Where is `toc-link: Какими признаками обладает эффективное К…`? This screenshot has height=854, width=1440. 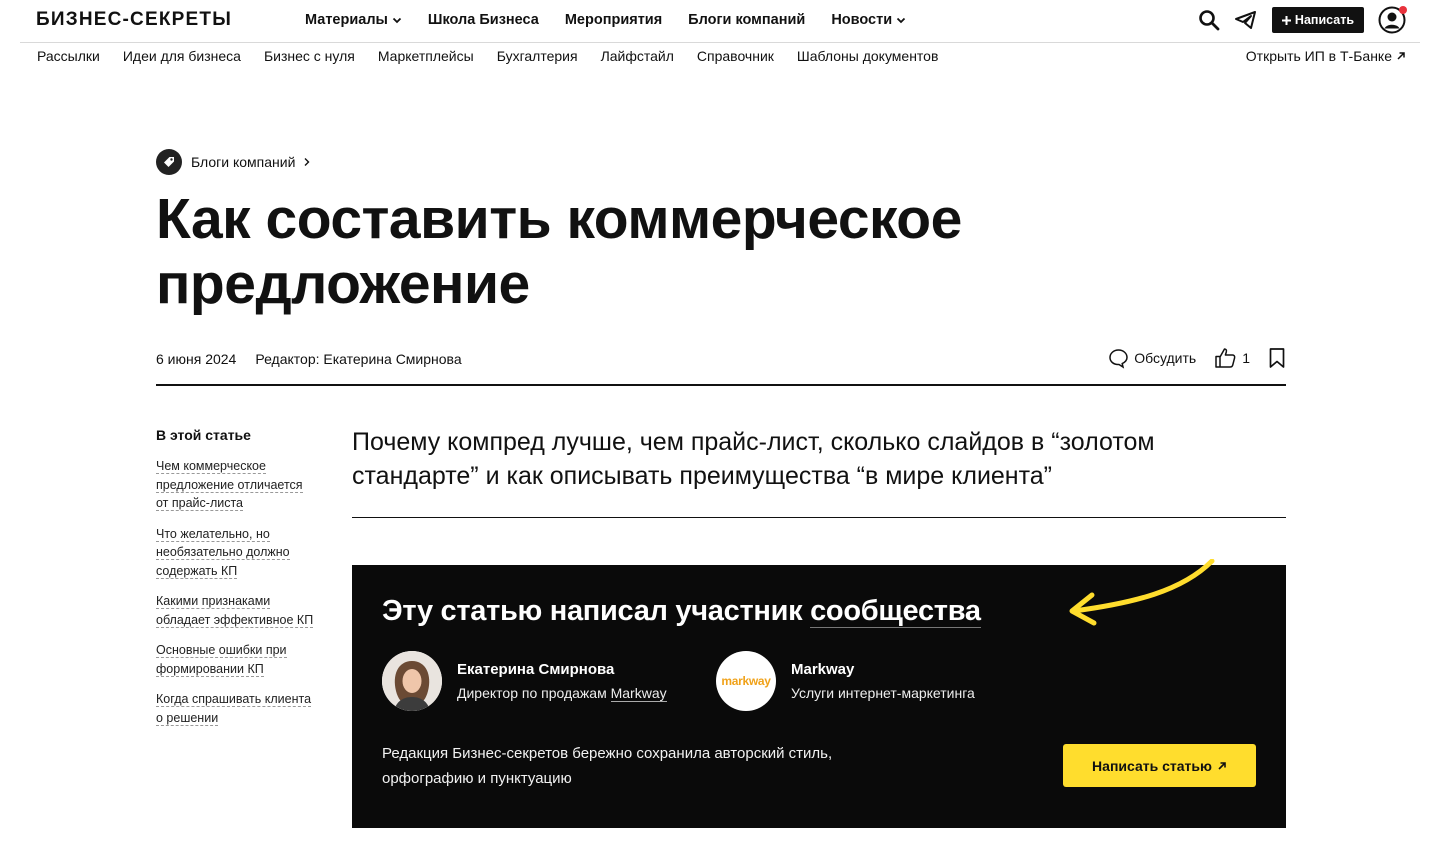
toc-link: Какими признаками обладает эффективное К… is located at coordinates (236, 610).